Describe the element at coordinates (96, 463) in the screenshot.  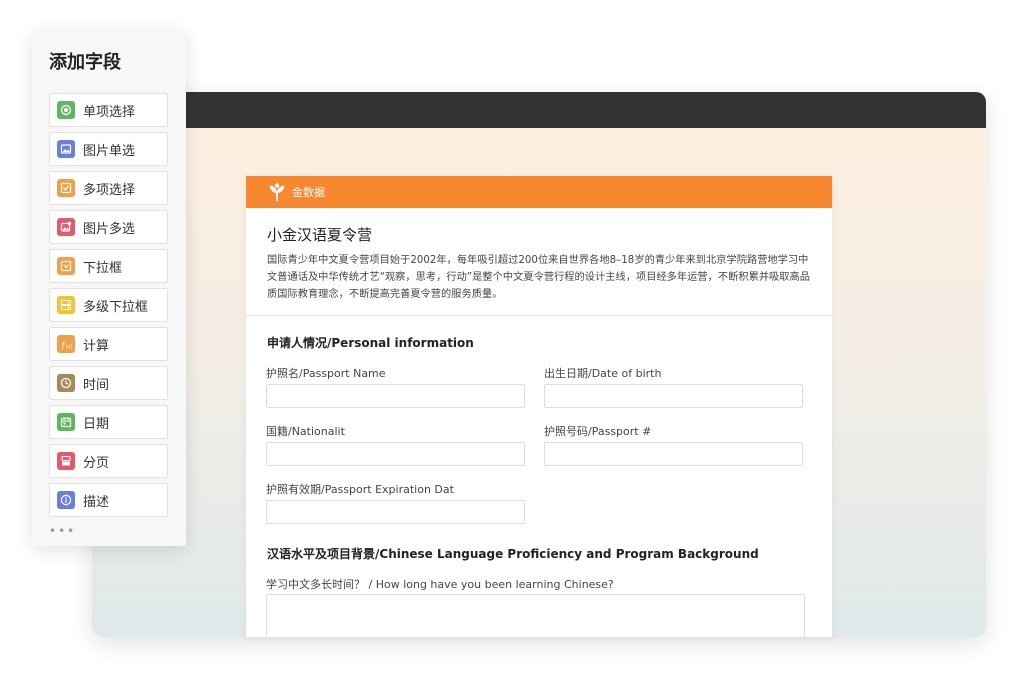
I see `field-item-label: 分页` at that location.